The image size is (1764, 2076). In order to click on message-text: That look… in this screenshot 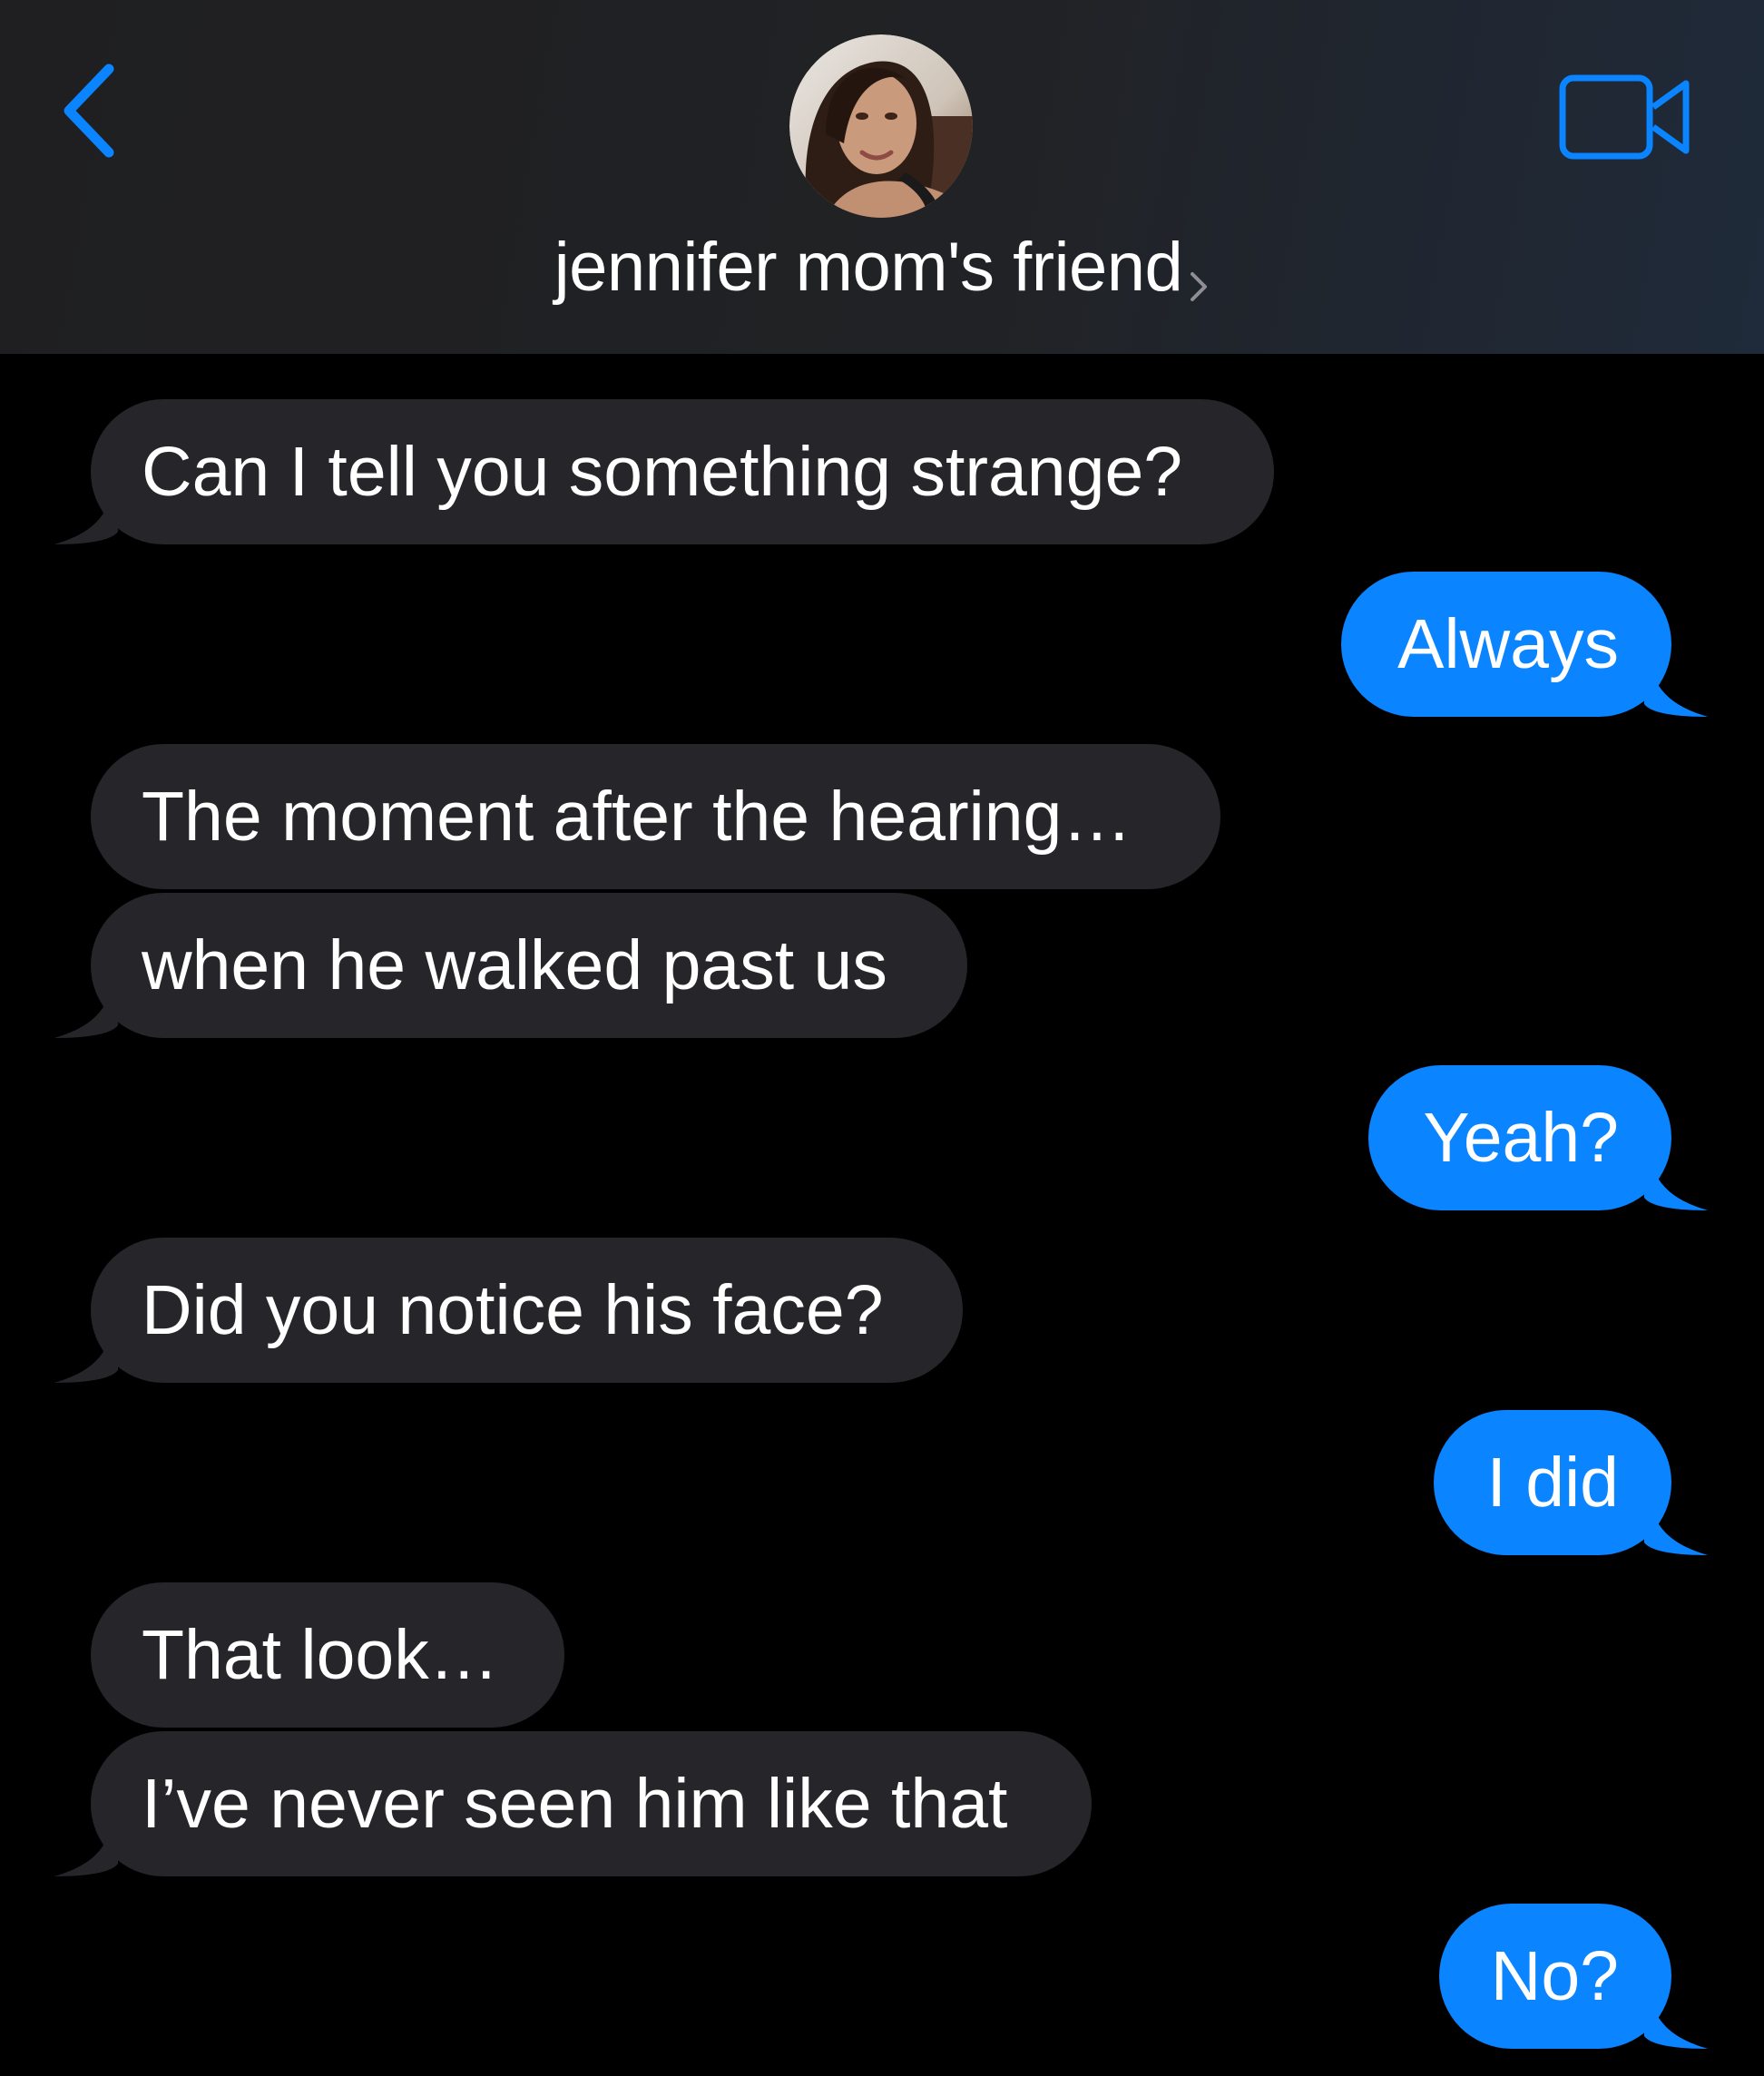, I will do `click(320, 1655)`.